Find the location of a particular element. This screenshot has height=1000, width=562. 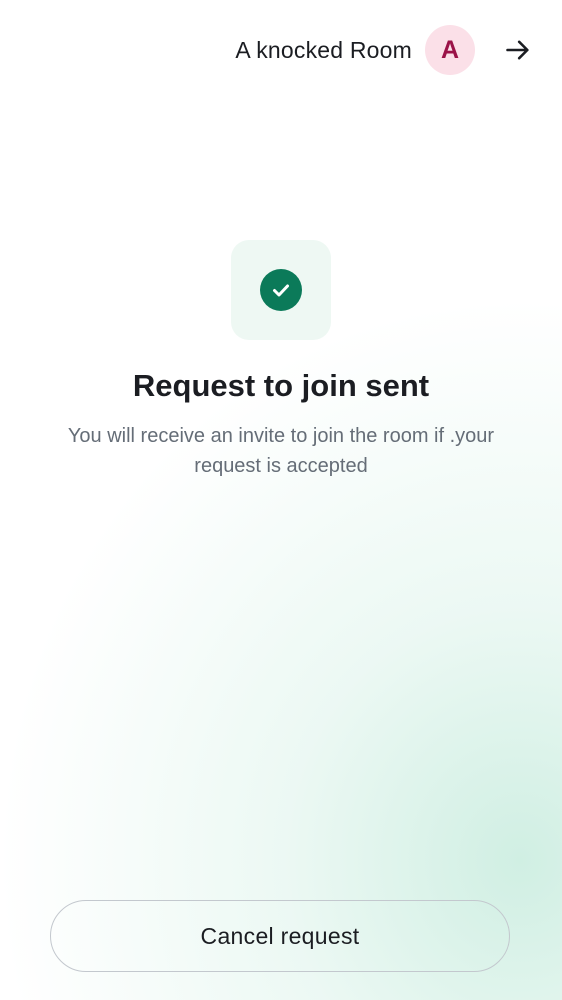

check-circle-icon is located at coordinates (281, 290).